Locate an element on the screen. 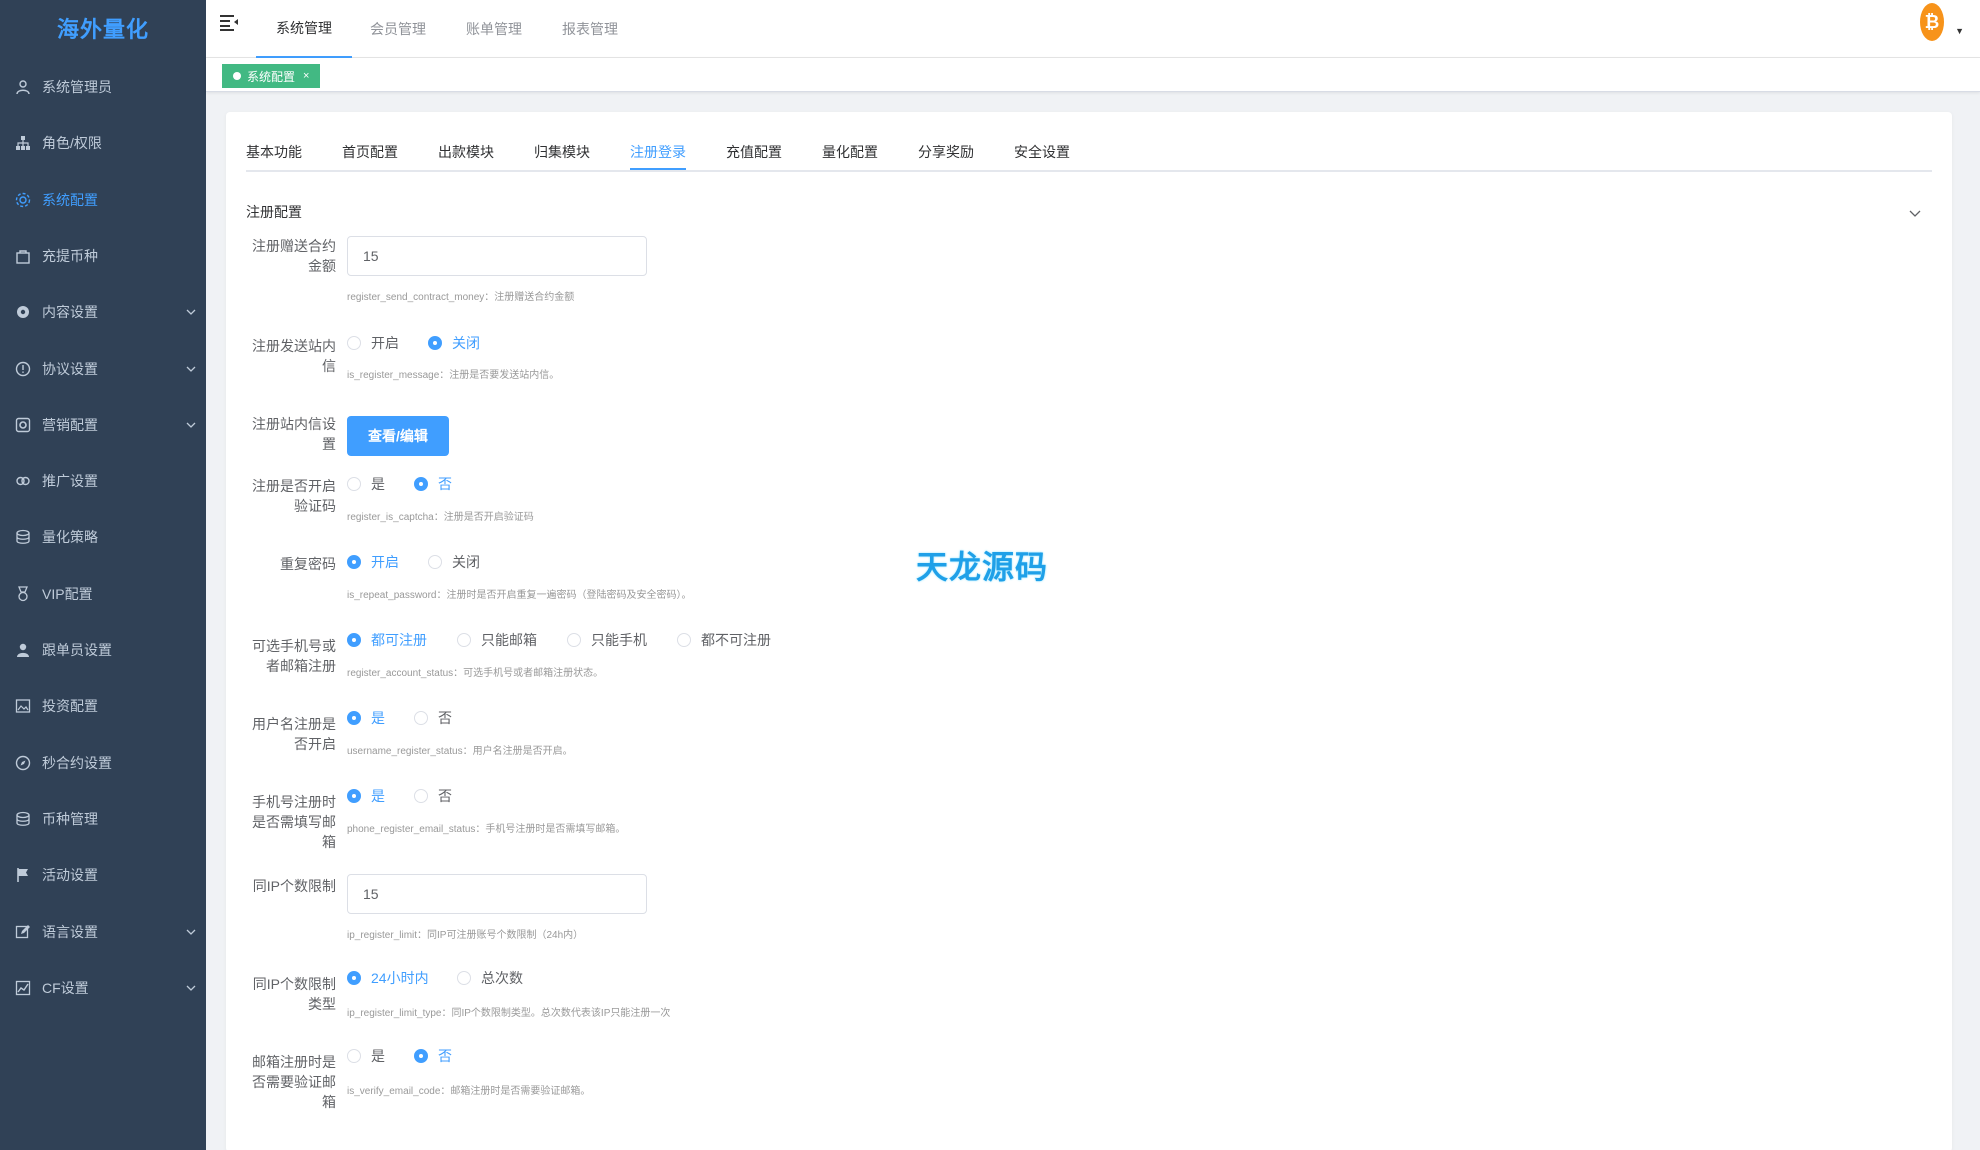 The width and height of the screenshot is (1980, 1150). field-hint: register_account_status：可选手机号或者邮箱注册状态。 is located at coordinates (475, 673).